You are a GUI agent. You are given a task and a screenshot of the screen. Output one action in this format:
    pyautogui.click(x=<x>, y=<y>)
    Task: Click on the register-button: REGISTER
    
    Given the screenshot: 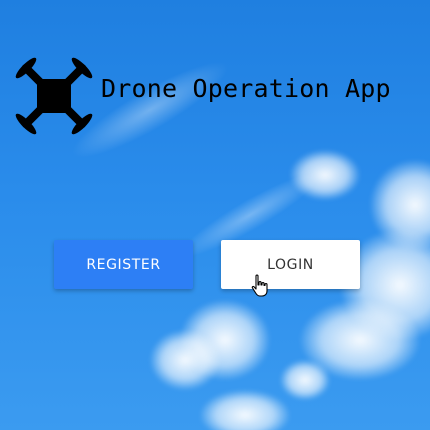 What is the action you would take?
    pyautogui.click(x=123, y=264)
    